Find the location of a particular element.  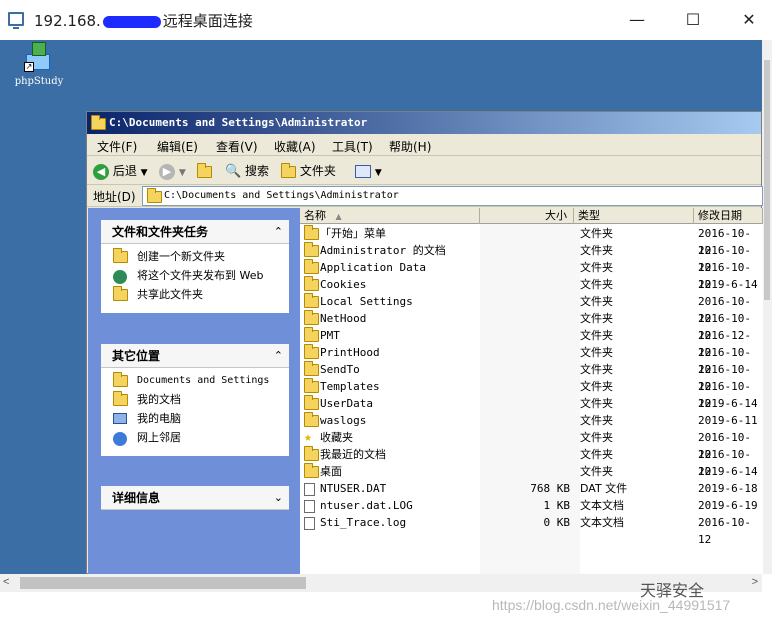

table-row: PMT 文件夹 2016-12-12 is located at coordinates (531, 343).